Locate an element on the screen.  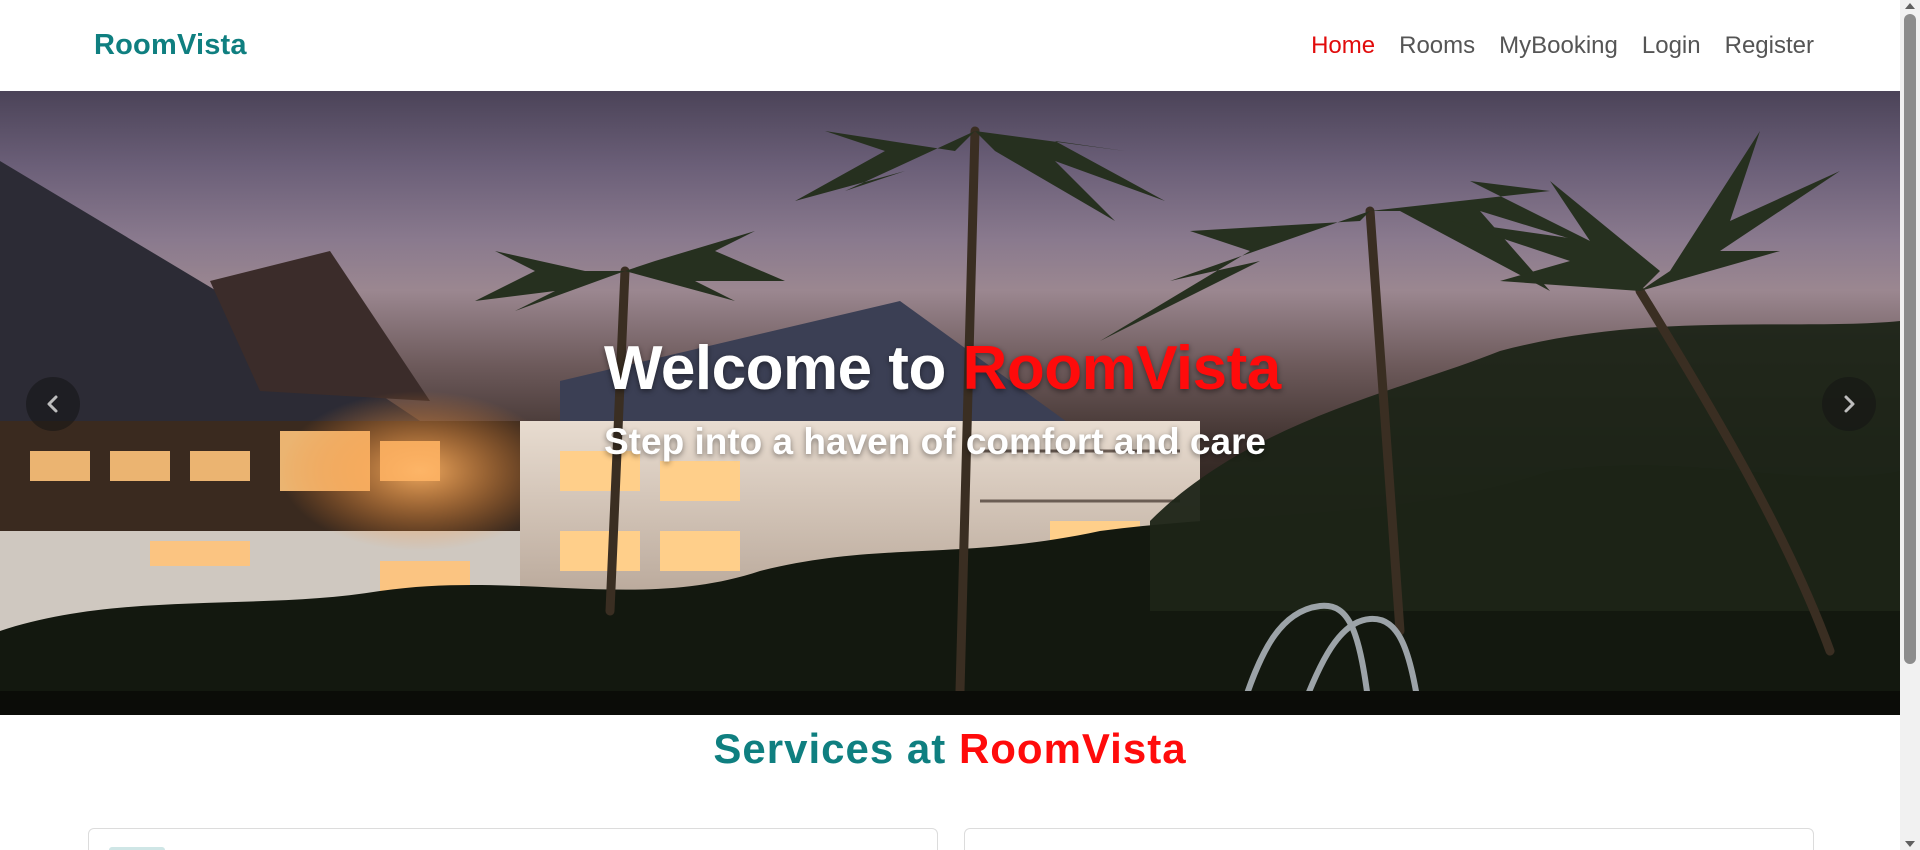
nav-links: Home Rooms MyBooking Login Register is located at coordinates (1556, 46).